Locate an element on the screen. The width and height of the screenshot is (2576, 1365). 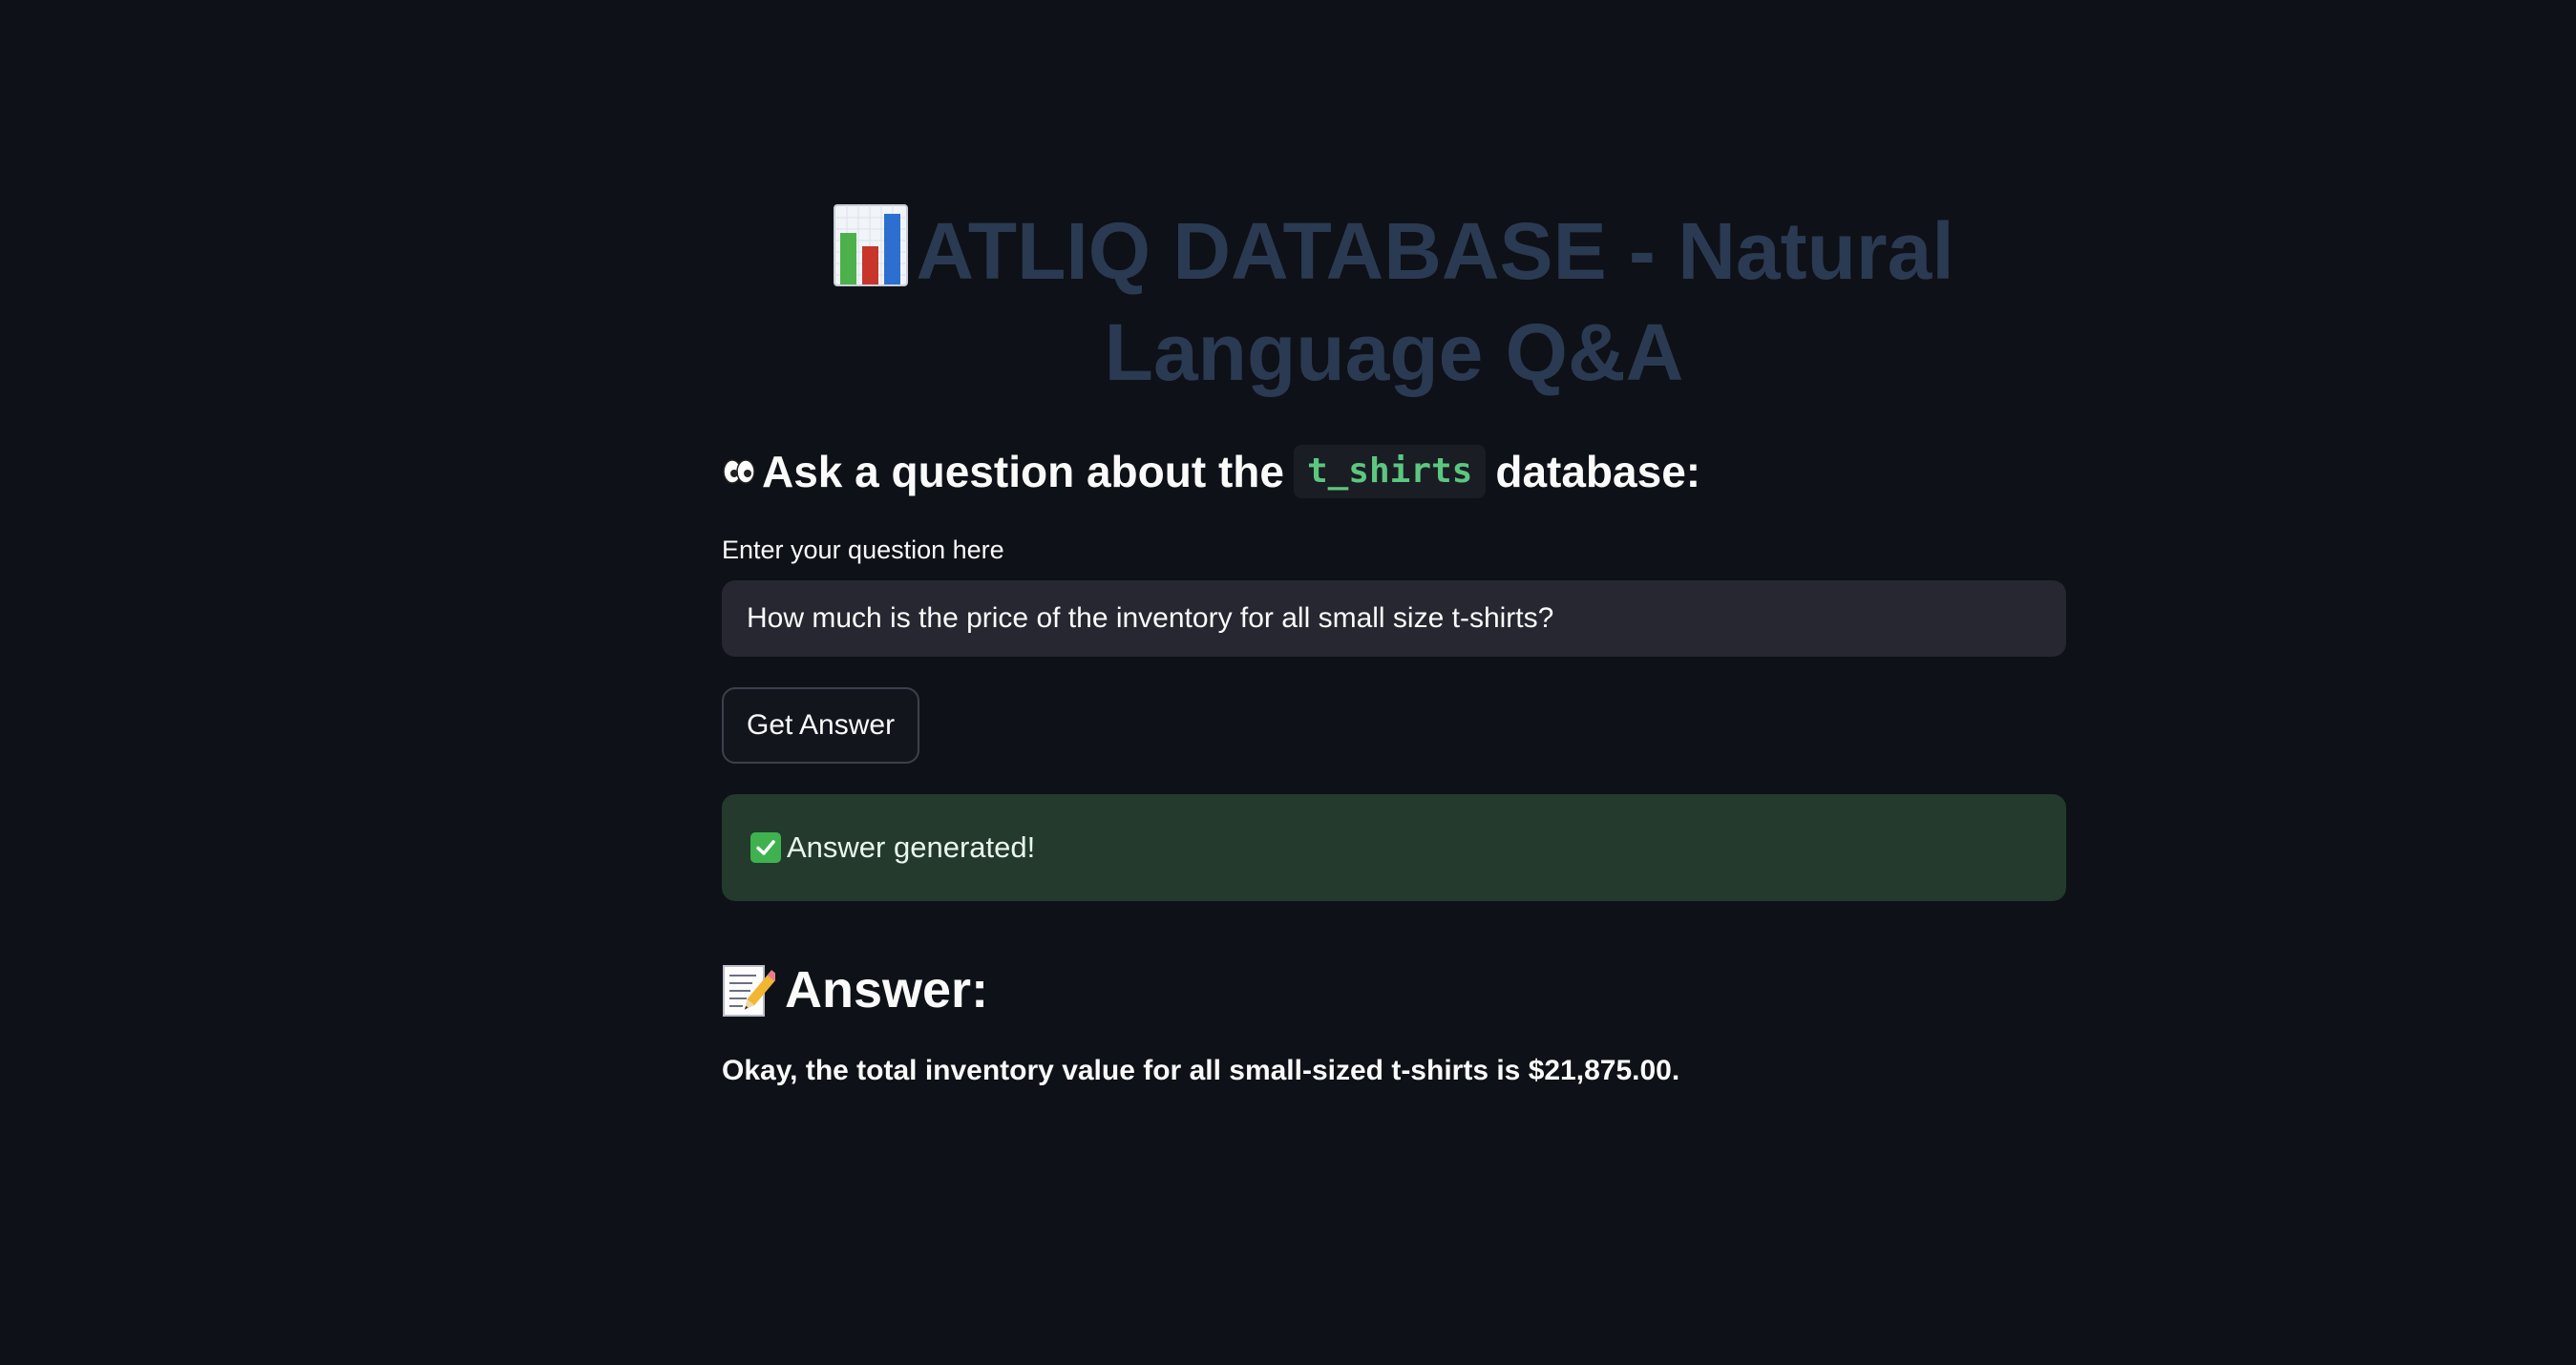
page-title-text: ATLIQ DATABASE - Natural Language Q&A is located at coordinates (1435, 302).